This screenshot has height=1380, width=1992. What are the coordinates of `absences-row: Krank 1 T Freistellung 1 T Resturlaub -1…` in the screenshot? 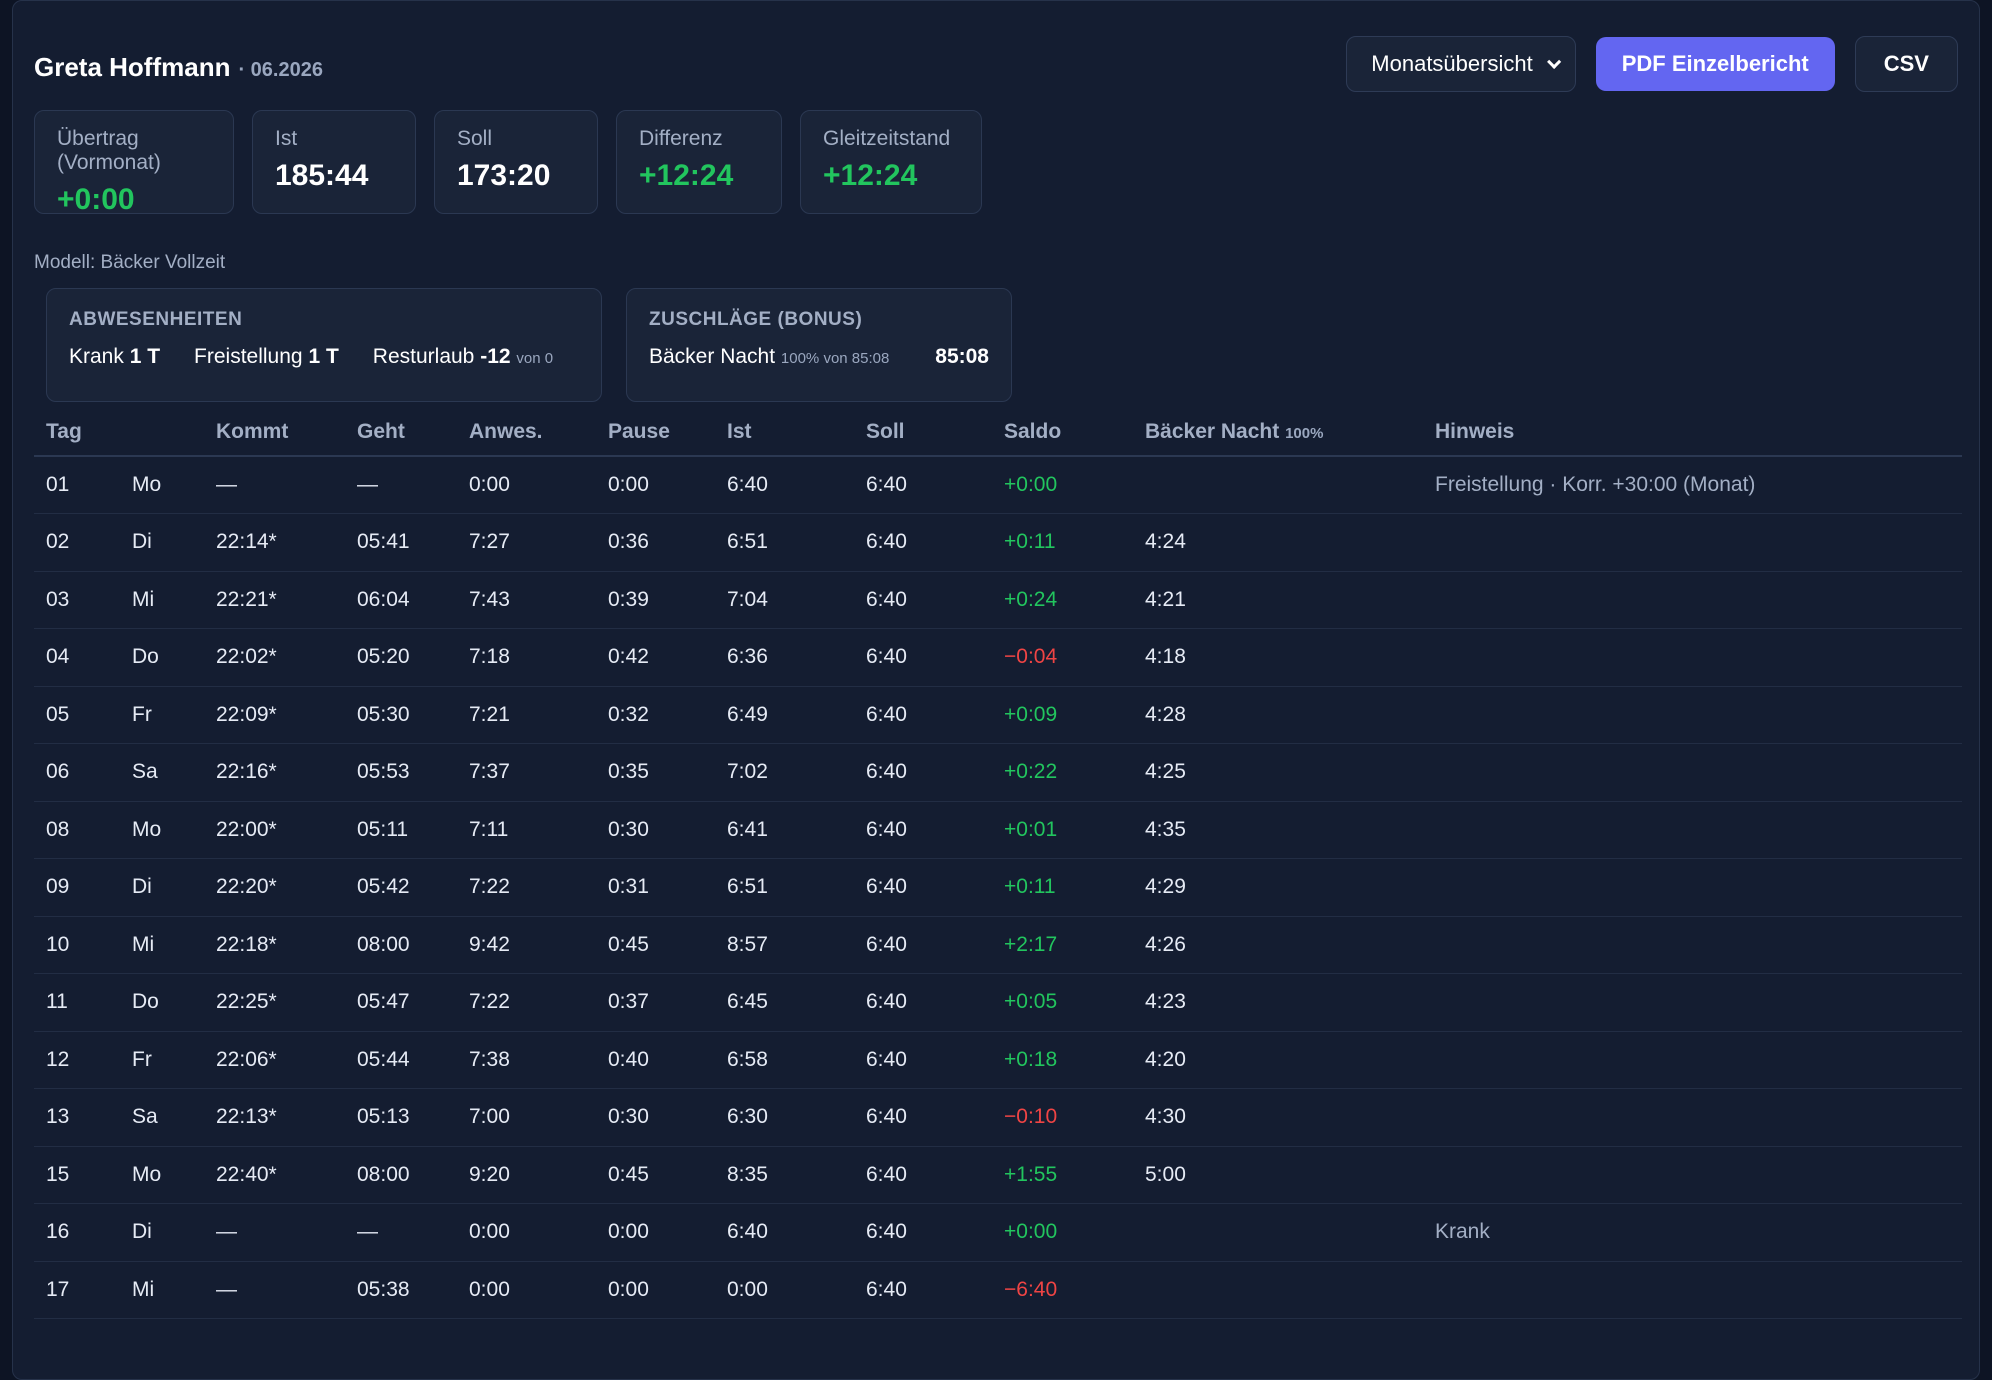 It's located at (324, 357).